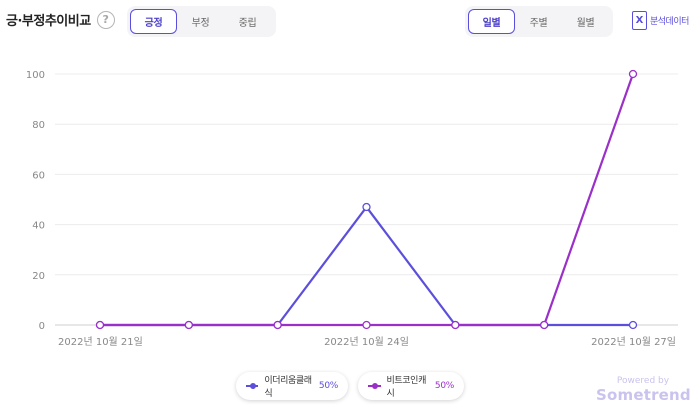 Image resolution: width=700 pixels, height=415 pixels. Describe the element at coordinates (48, 21) in the screenshot. I see `page-title: 긍·부정추이비교` at that location.